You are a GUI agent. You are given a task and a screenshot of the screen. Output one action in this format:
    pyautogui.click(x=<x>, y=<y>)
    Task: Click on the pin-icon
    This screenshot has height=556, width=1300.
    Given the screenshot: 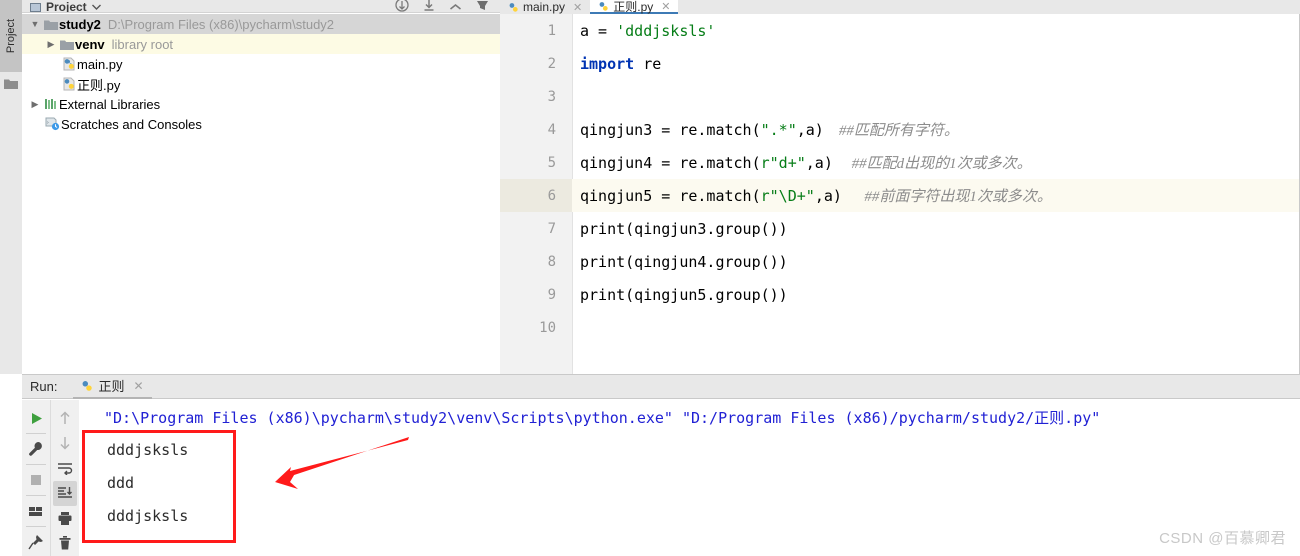 What is the action you would take?
    pyautogui.click(x=36, y=542)
    